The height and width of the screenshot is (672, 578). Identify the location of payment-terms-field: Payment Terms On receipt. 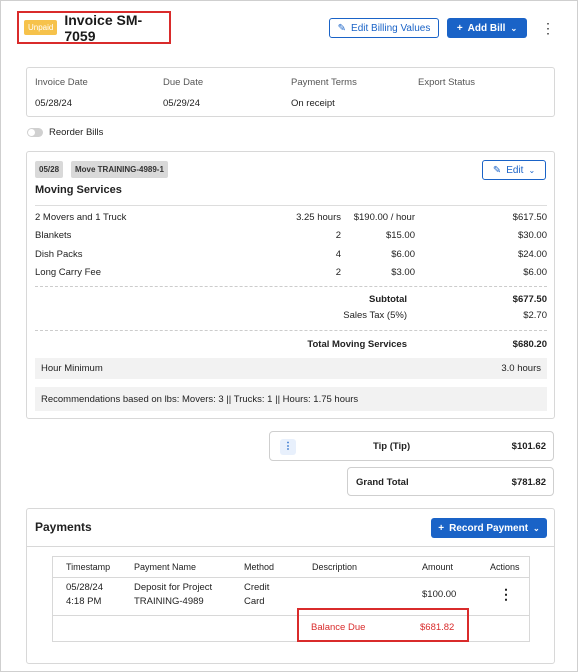
(324, 93).